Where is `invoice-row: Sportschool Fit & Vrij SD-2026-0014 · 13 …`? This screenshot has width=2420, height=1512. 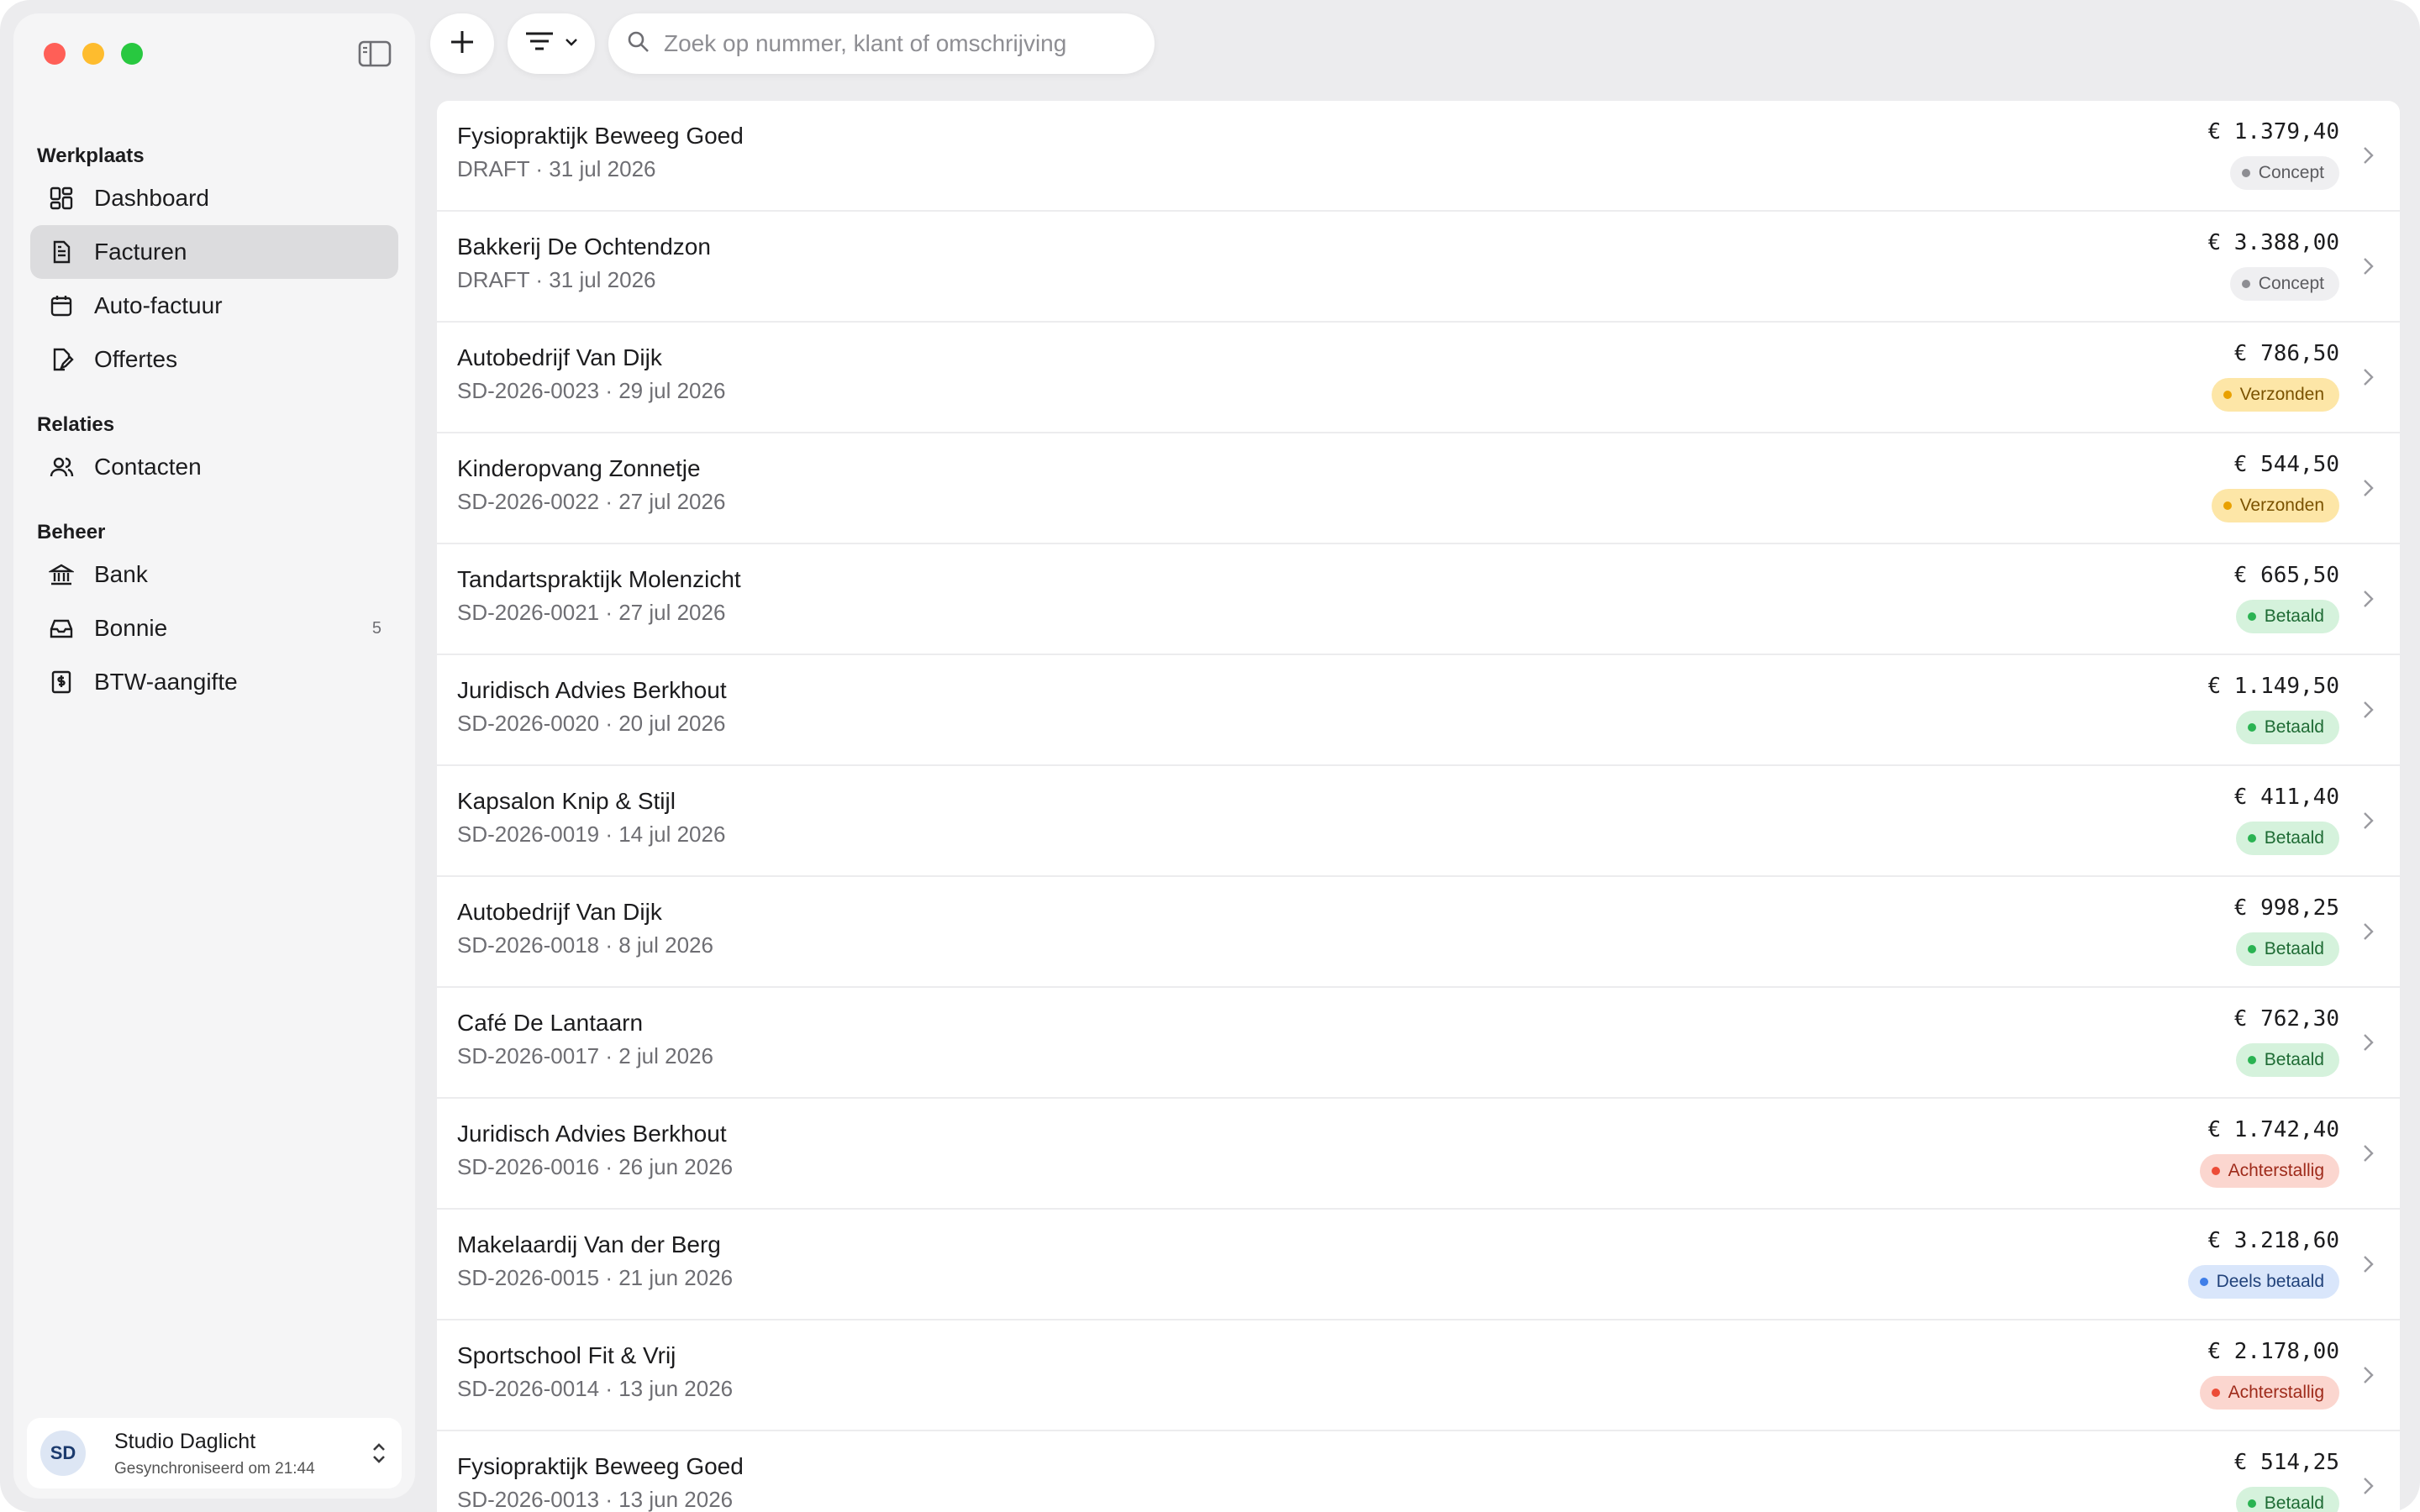
invoice-row: Sportschool Fit & Vrij SD-2026-0014 · 13 … is located at coordinates (1418, 1375).